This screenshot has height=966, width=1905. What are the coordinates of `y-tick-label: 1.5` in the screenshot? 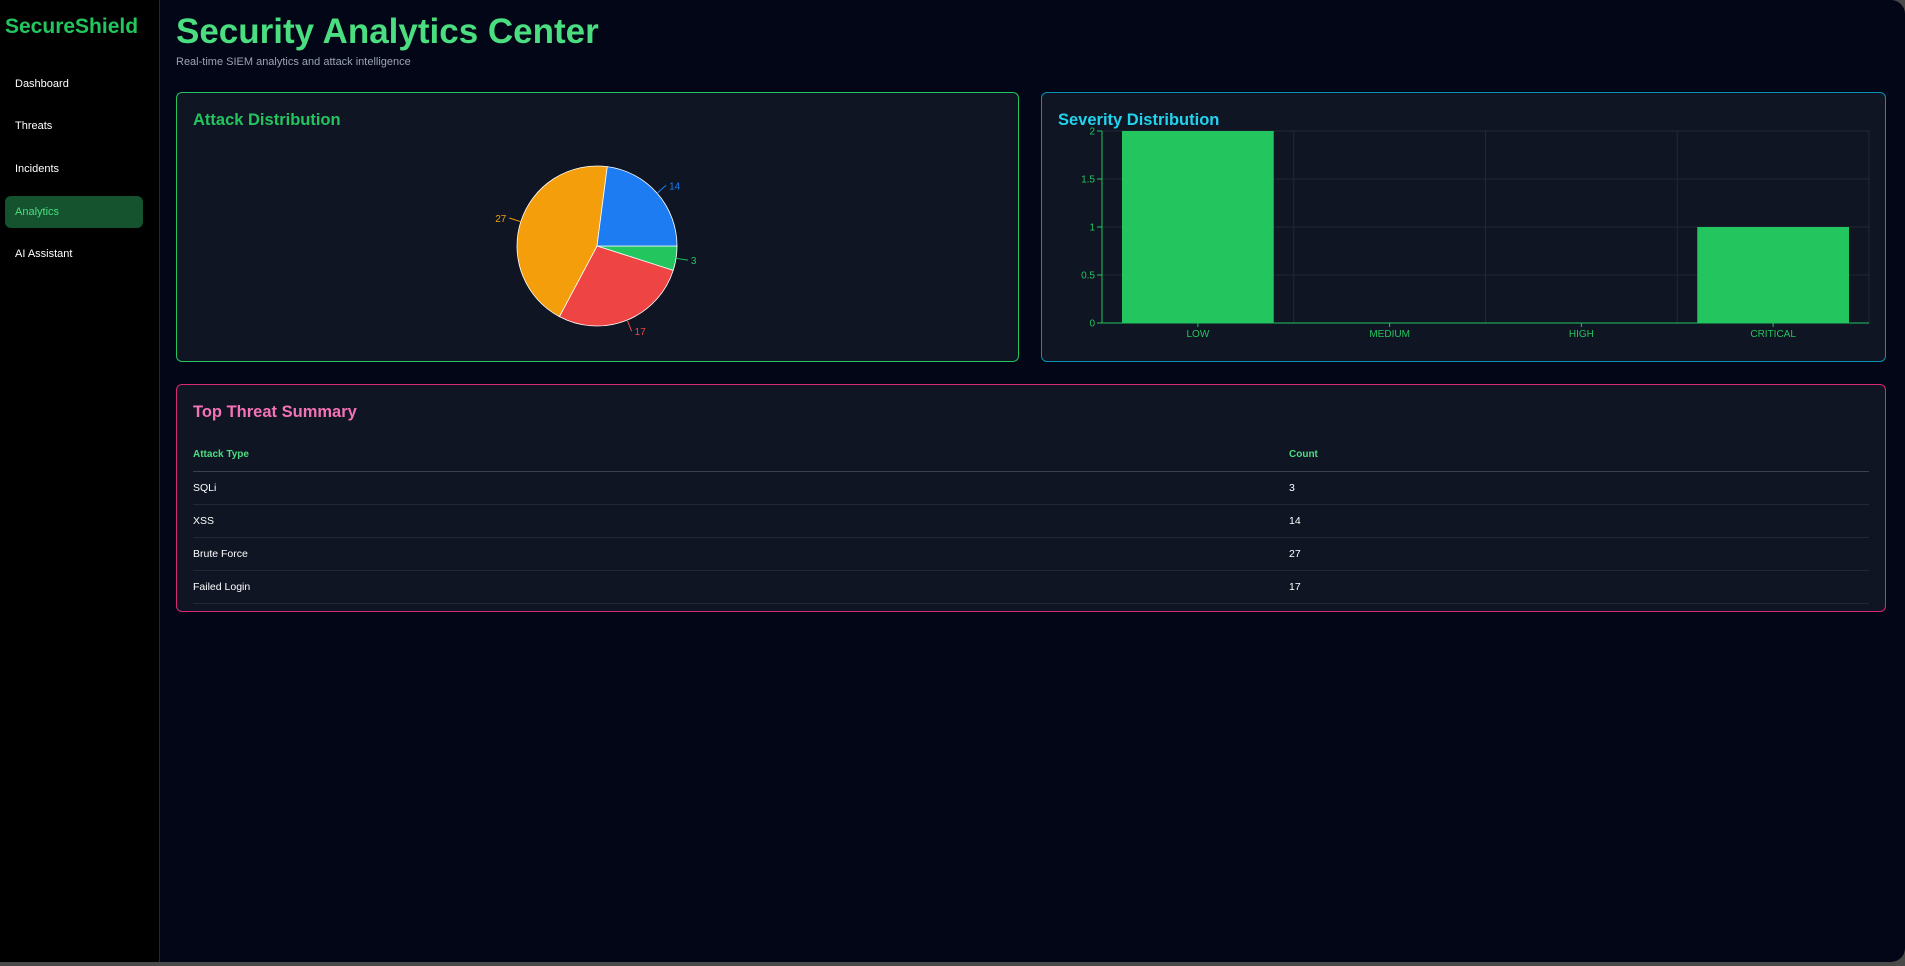 It's located at (1088, 180).